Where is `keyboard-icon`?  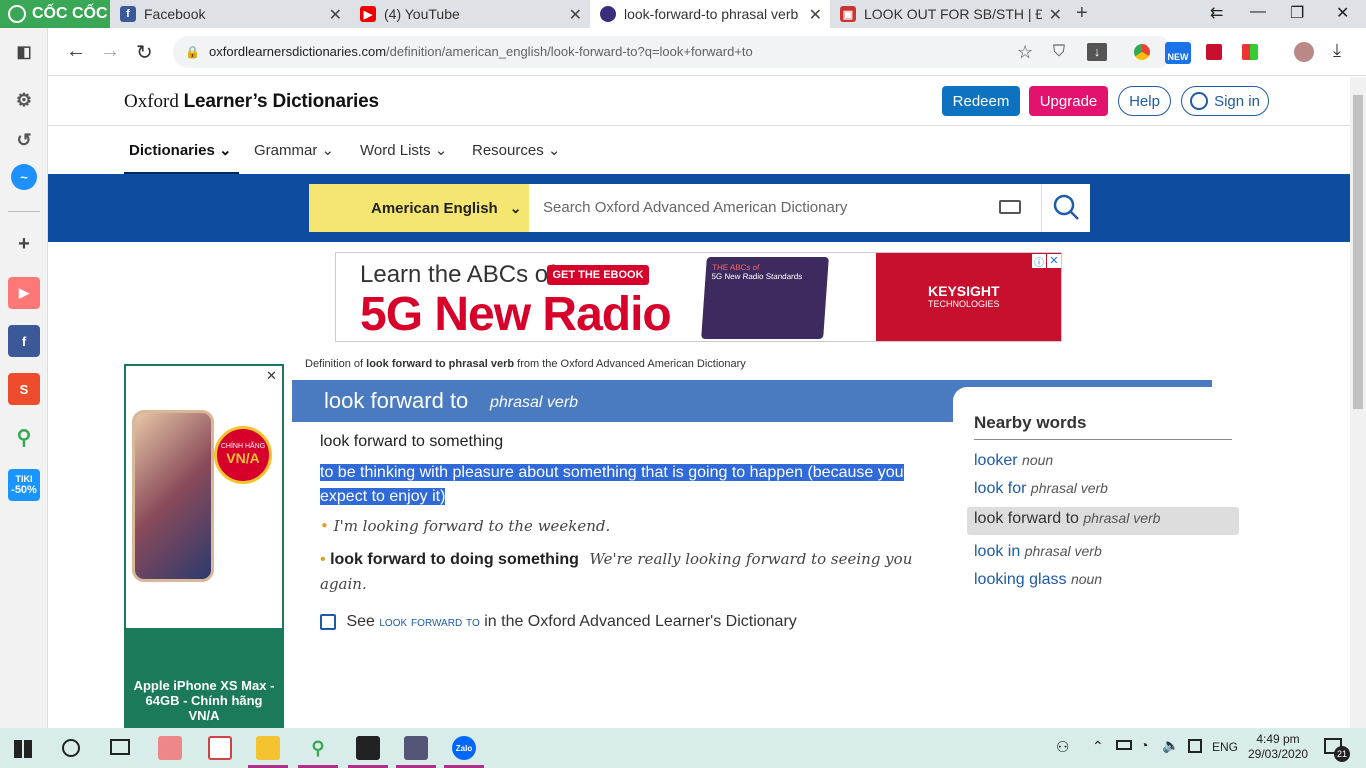
keyboard-icon is located at coordinates (1010, 207).